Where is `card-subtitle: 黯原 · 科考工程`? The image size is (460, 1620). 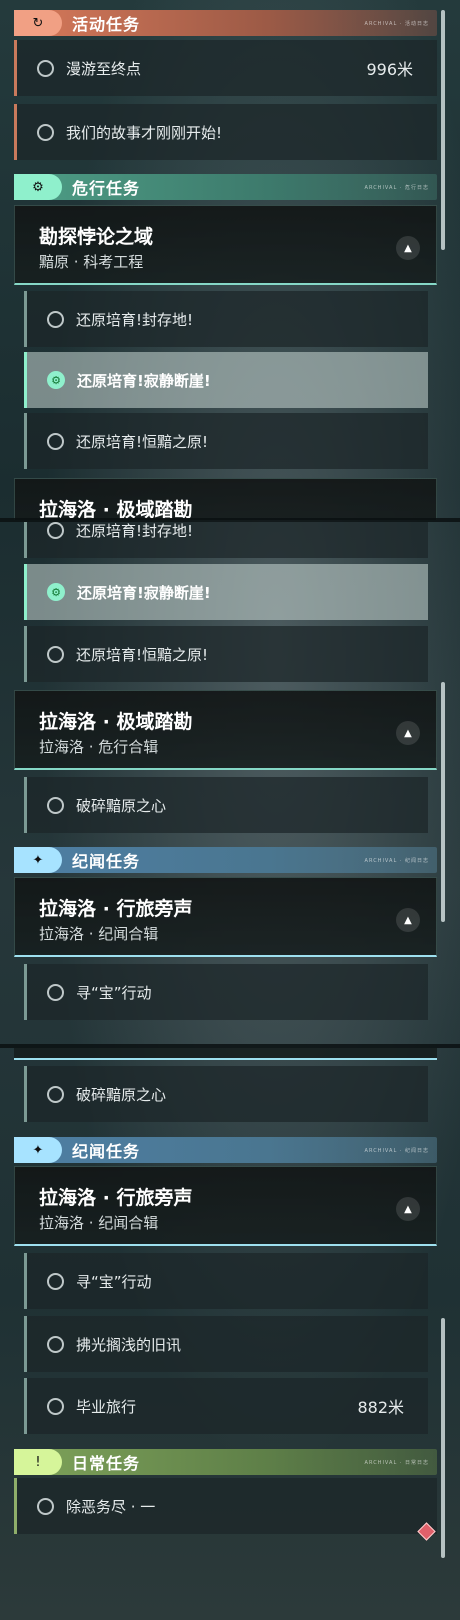 card-subtitle: 黯原 · 科考工程 is located at coordinates (91, 262).